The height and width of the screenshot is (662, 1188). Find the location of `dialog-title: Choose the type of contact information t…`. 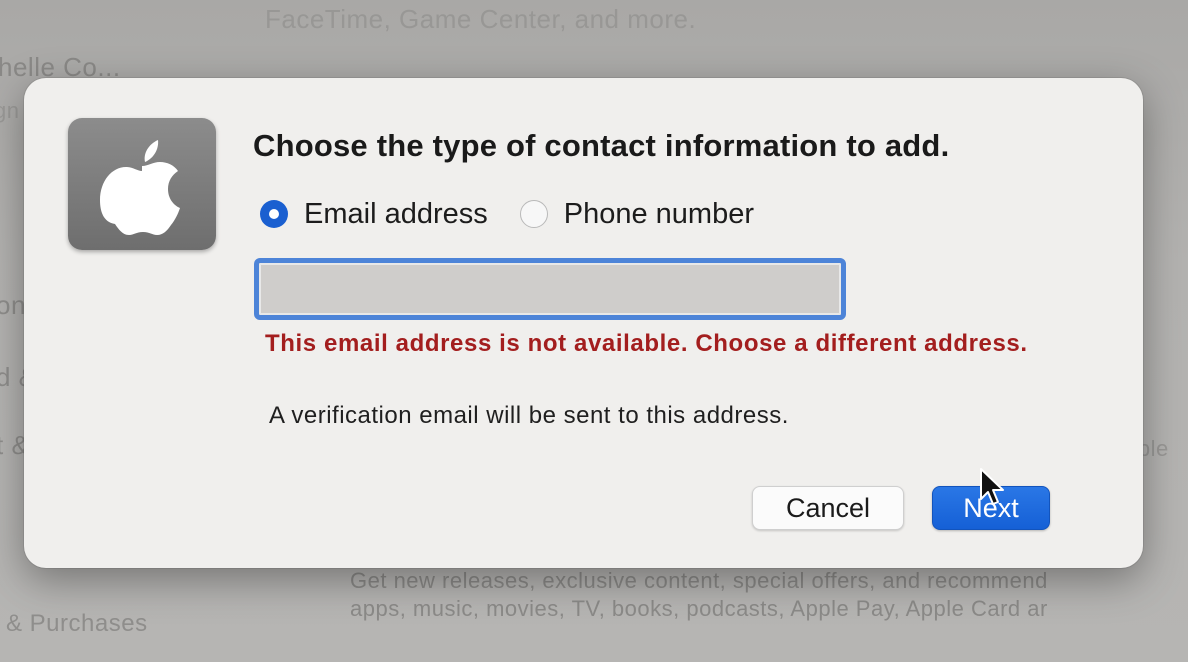

dialog-title: Choose the type of contact information t… is located at coordinates (601, 145).